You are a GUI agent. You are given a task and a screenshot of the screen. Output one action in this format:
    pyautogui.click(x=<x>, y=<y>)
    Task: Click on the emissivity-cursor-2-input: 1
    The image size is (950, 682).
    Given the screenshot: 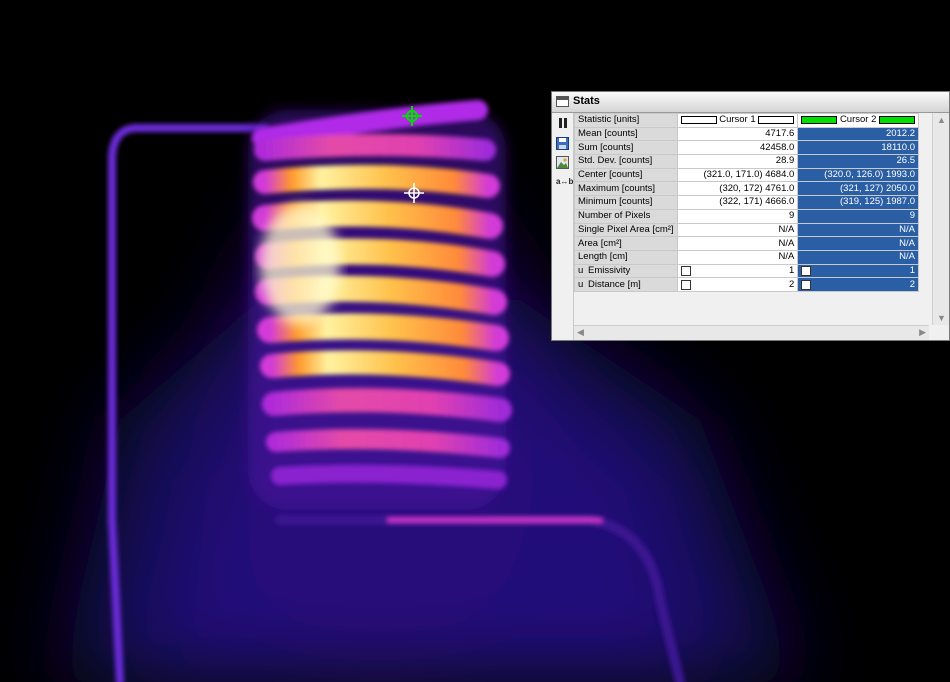 What is the action you would take?
    pyautogui.click(x=912, y=270)
    